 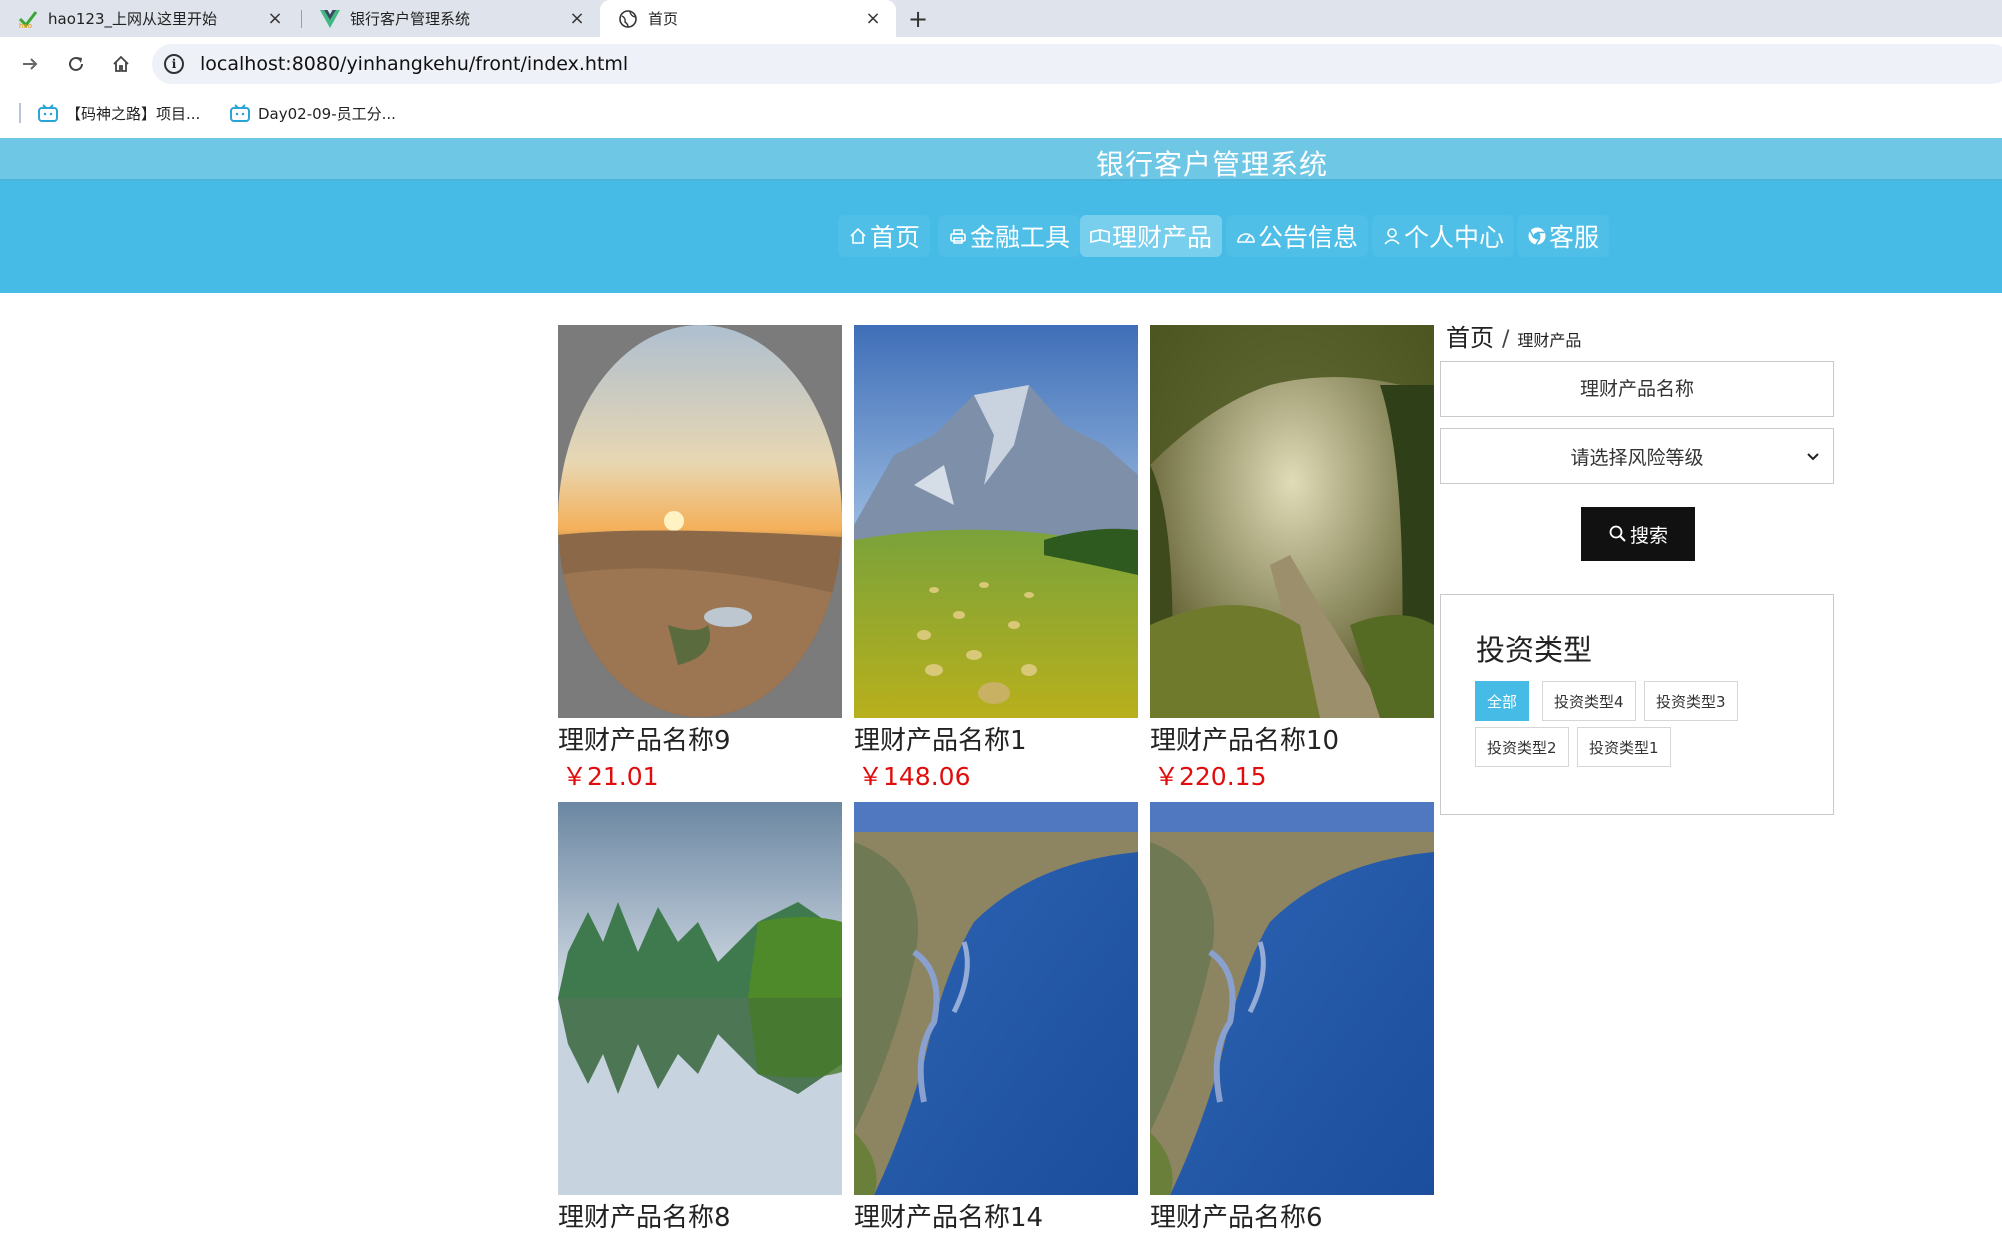 I want to click on product-name: 理财产品名称8, so click(x=700, y=1215).